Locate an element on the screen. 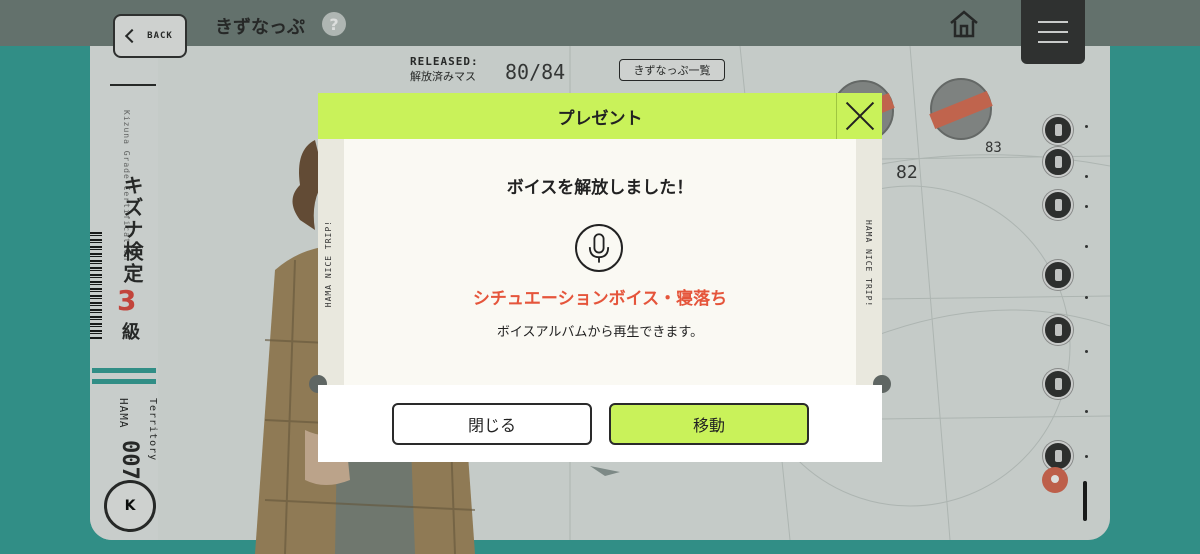  unlock-message: ボイスを解放しました！ is located at coordinates (600, 188).